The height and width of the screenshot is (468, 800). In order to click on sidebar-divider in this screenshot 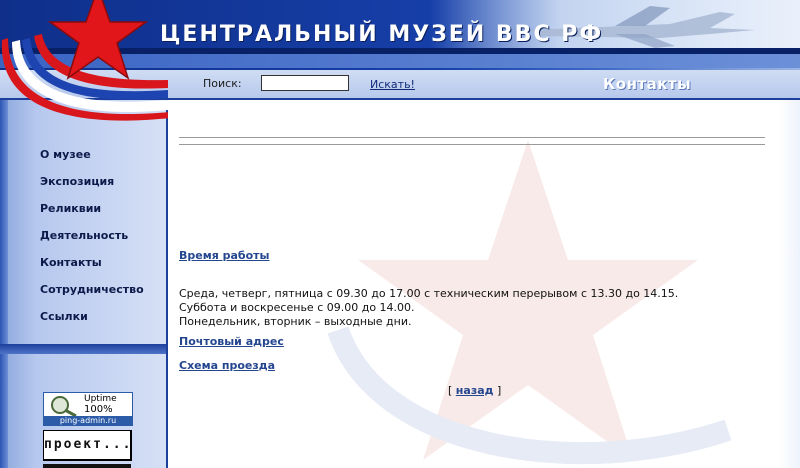, I will do `click(83, 349)`.